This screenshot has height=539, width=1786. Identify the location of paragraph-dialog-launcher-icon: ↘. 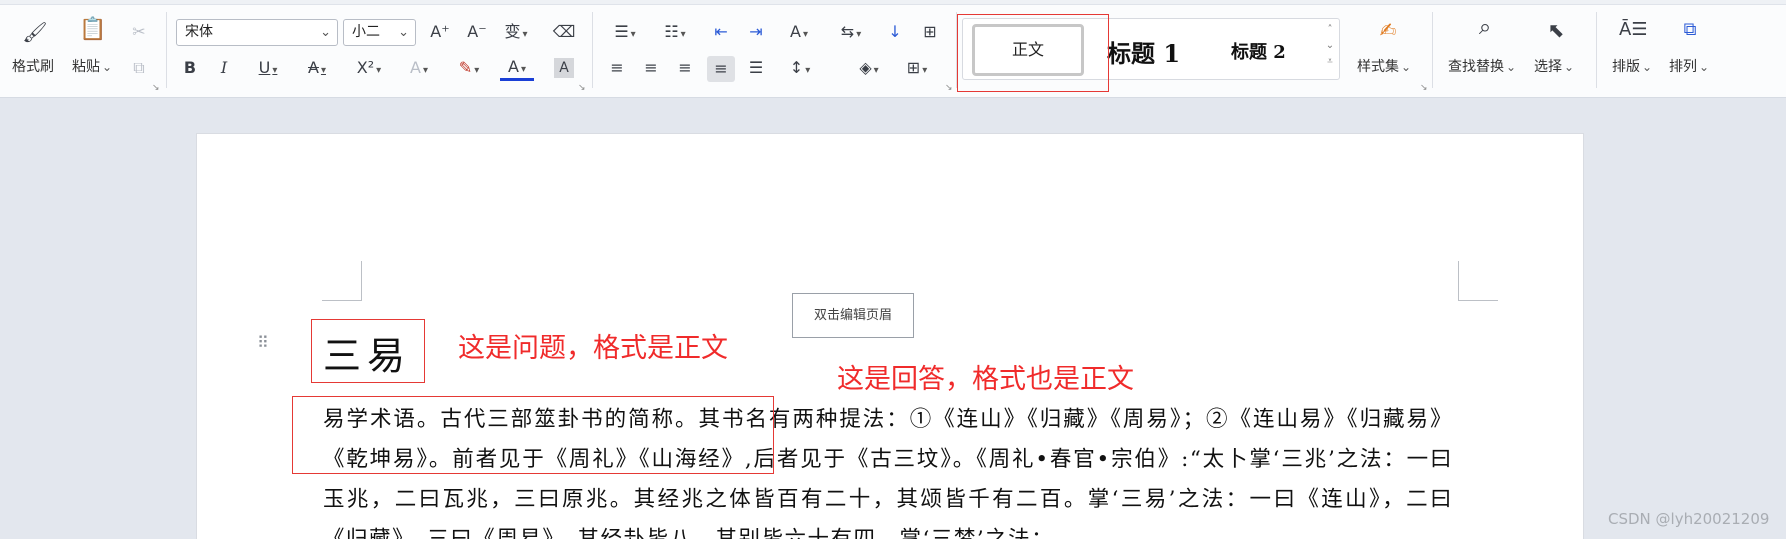
(949, 88).